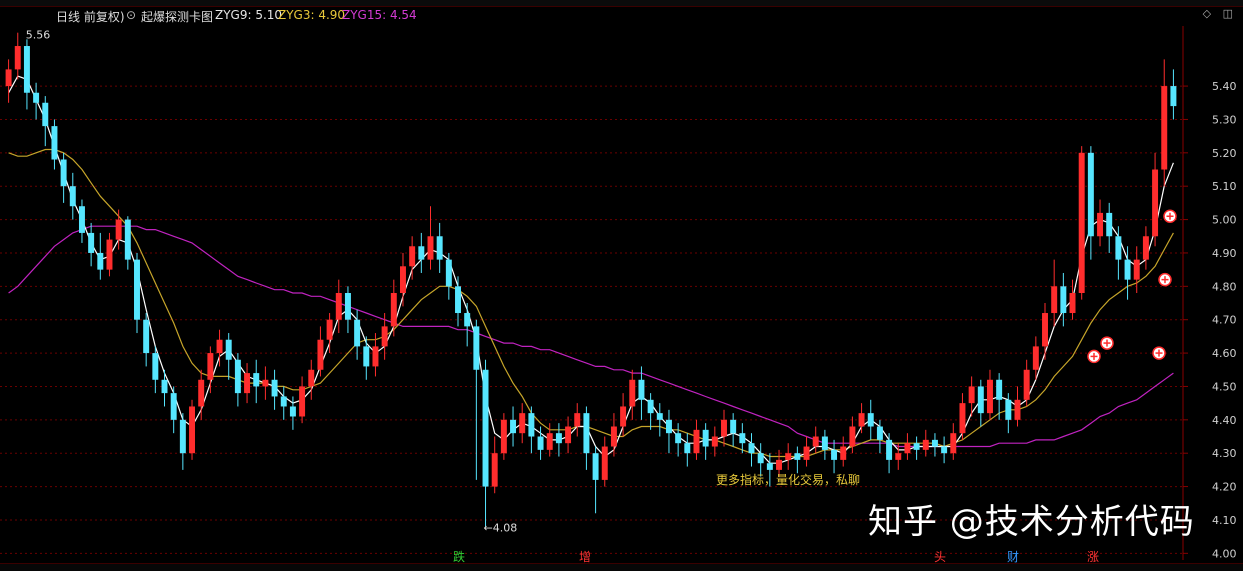 The width and height of the screenshot is (1243, 571). I want to click on signal-marker-label: 增, so click(585, 556).